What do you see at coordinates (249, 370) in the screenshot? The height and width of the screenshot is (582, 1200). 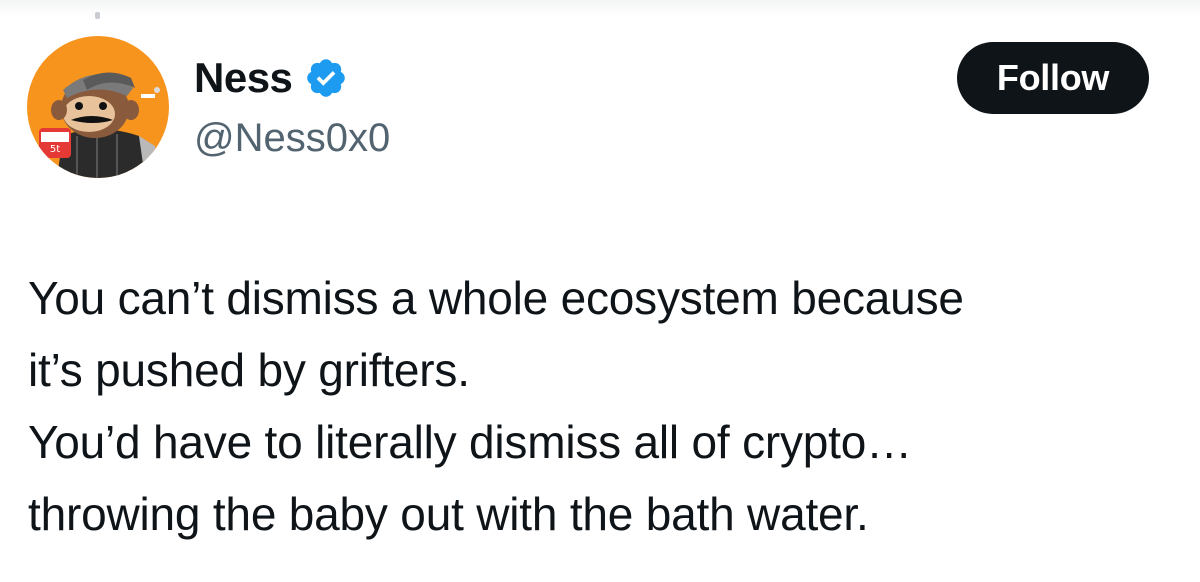 I see `tweet-text-line: it’s pushed by grifters.` at bounding box center [249, 370].